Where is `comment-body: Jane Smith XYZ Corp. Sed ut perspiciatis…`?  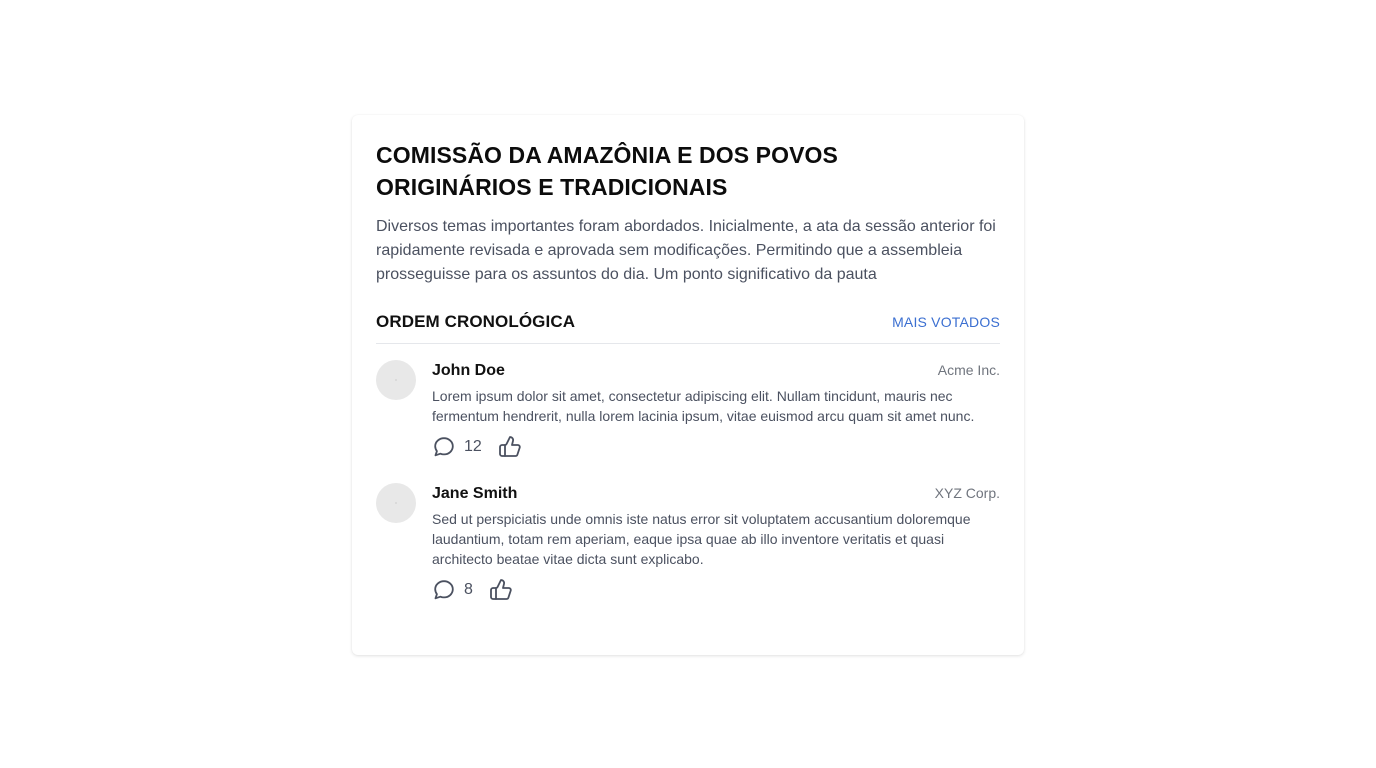 comment-body: Jane Smith XYZ Corp. Sed ut perspiciatis… is located at coordinates (716, 542).